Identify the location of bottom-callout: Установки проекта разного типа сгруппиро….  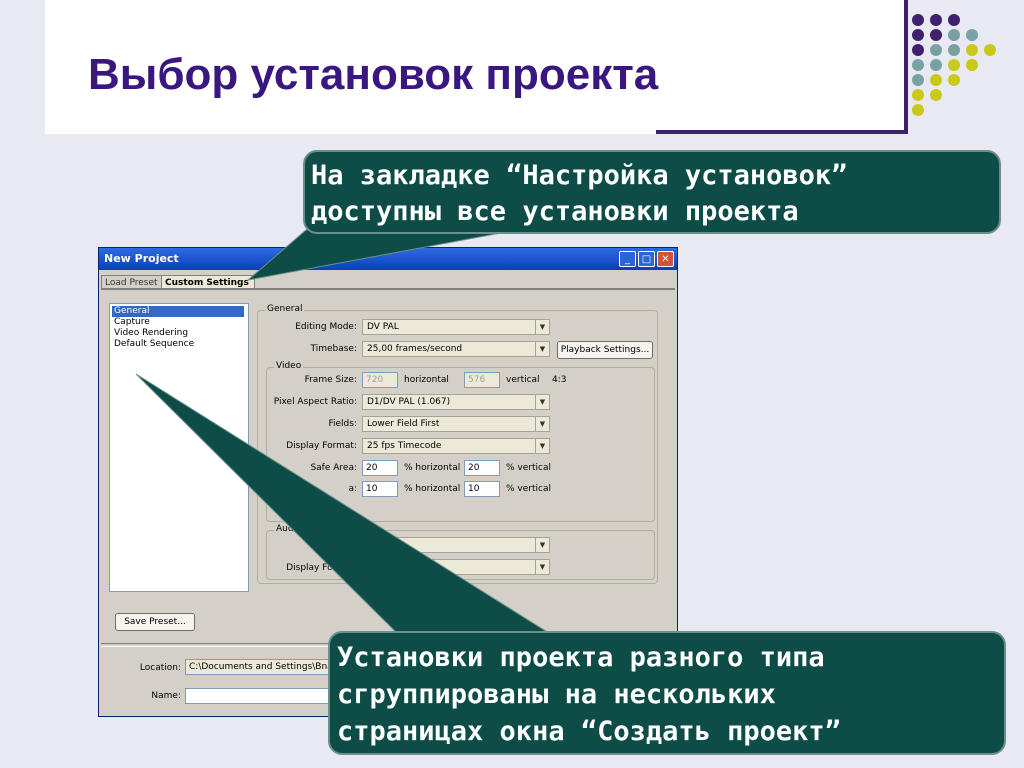
(667, 693).